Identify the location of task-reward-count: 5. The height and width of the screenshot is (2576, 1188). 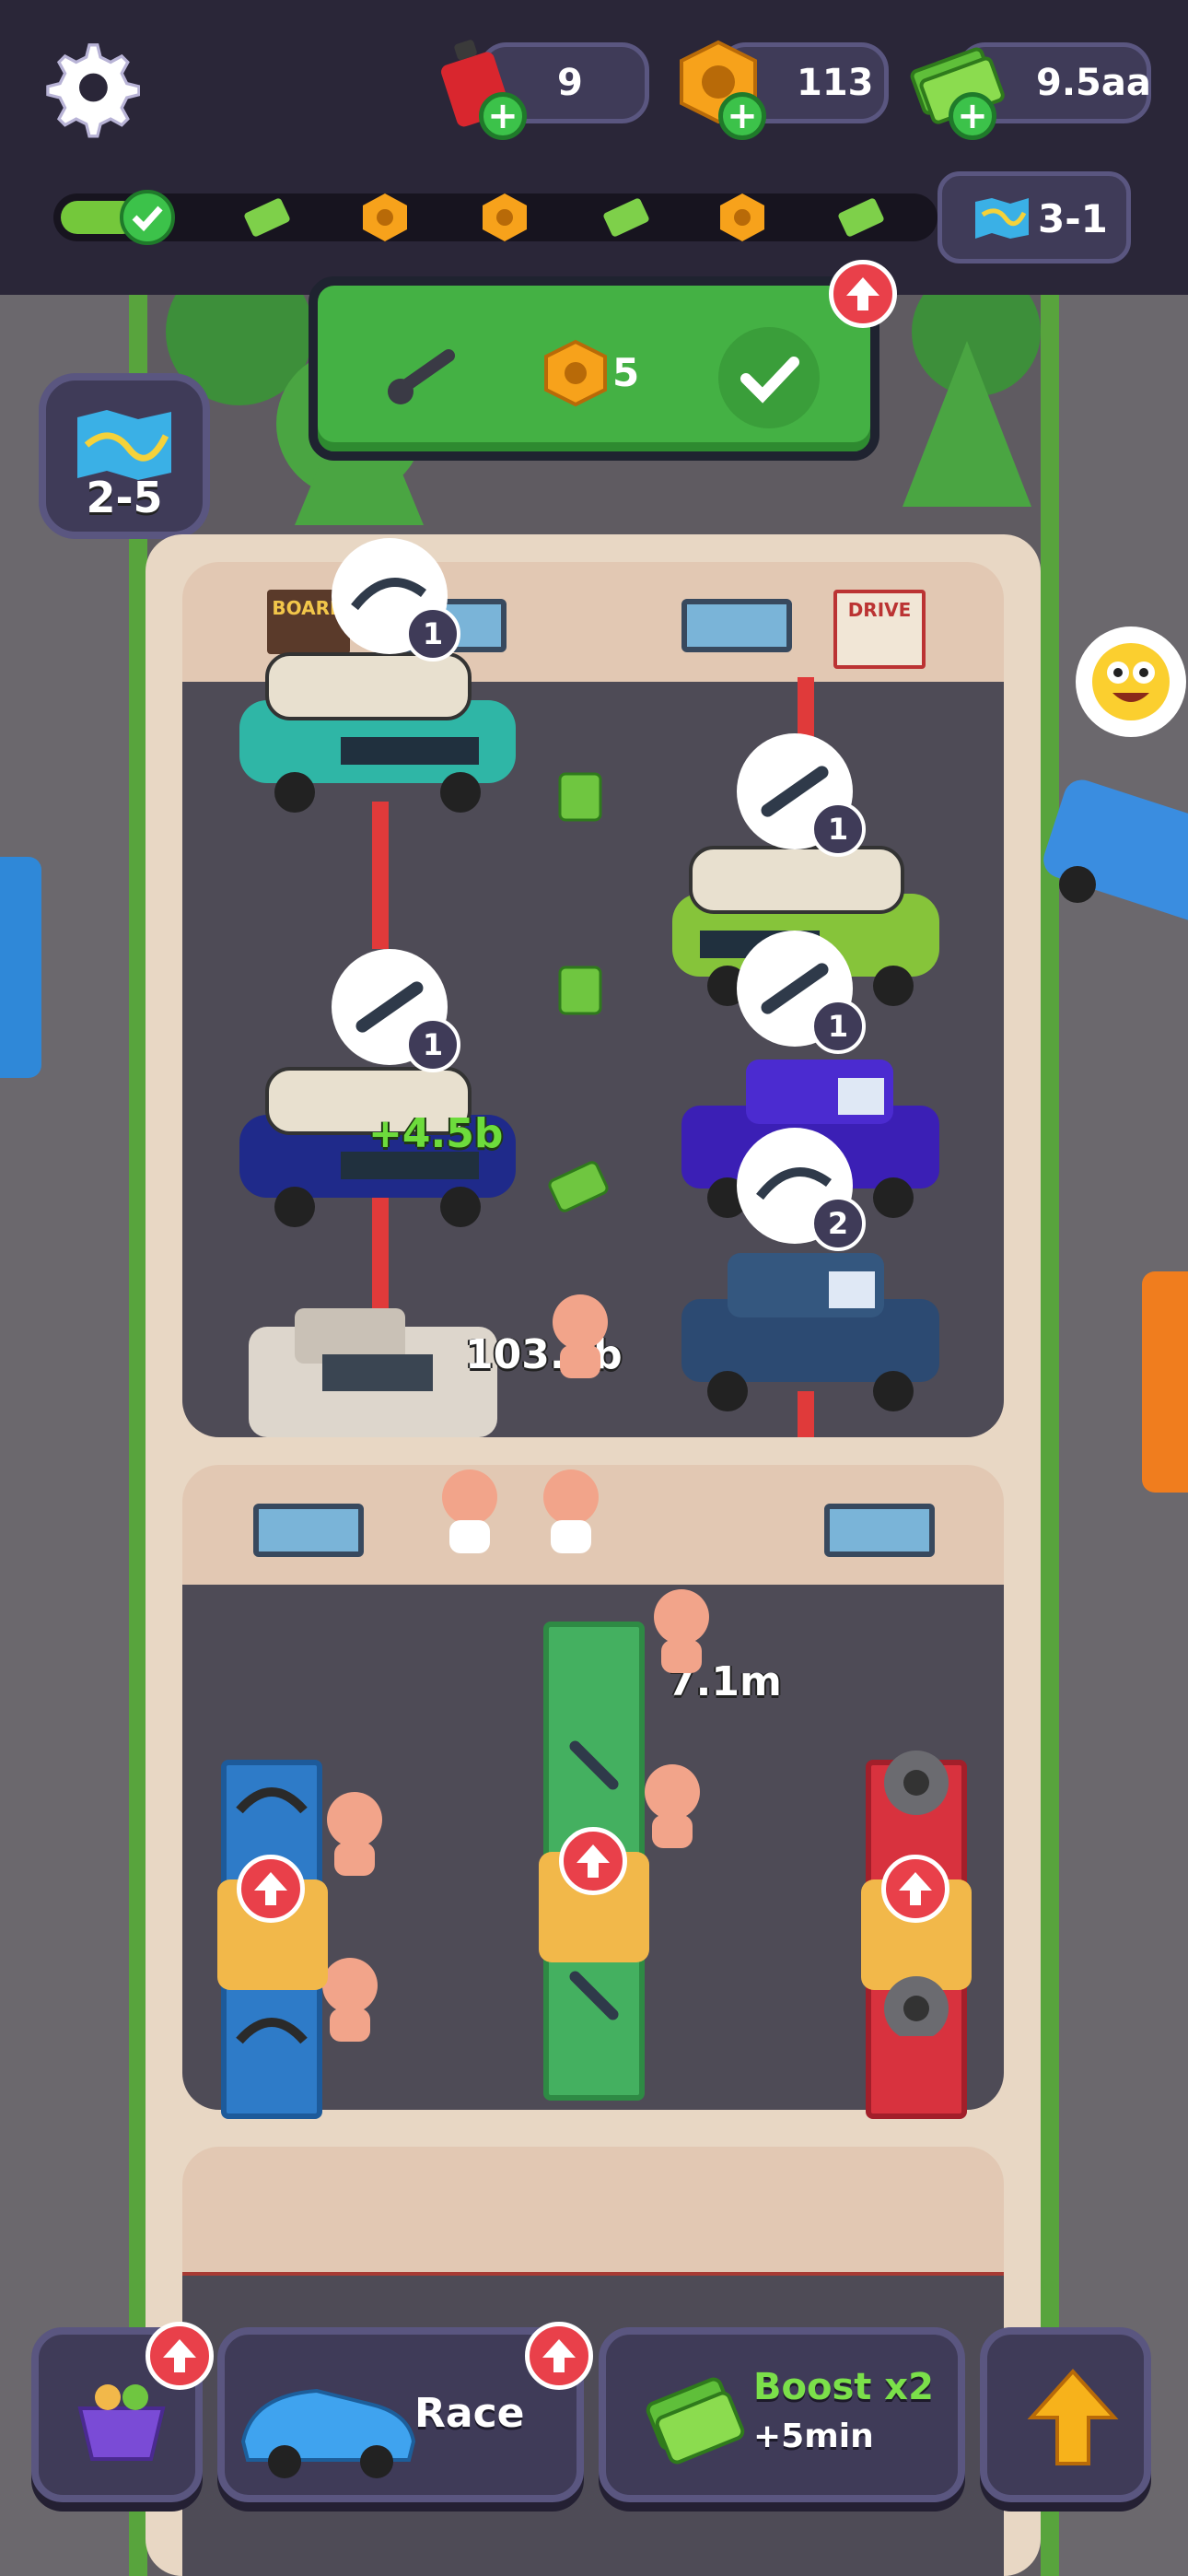
(626, 372).